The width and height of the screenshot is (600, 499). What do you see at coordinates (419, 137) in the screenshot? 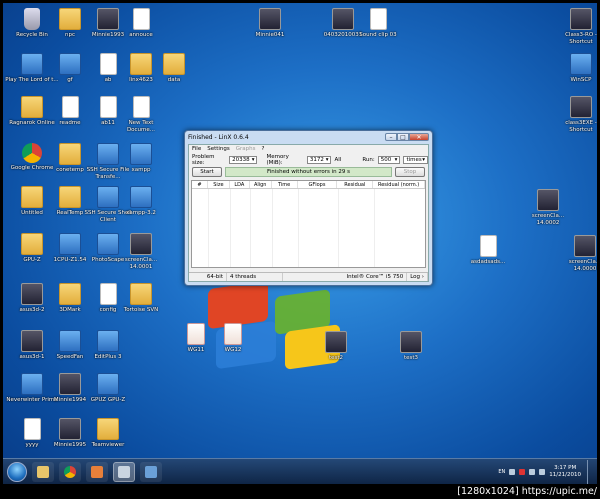
I see `close-button: ✕` at bounding box center [419, 137].